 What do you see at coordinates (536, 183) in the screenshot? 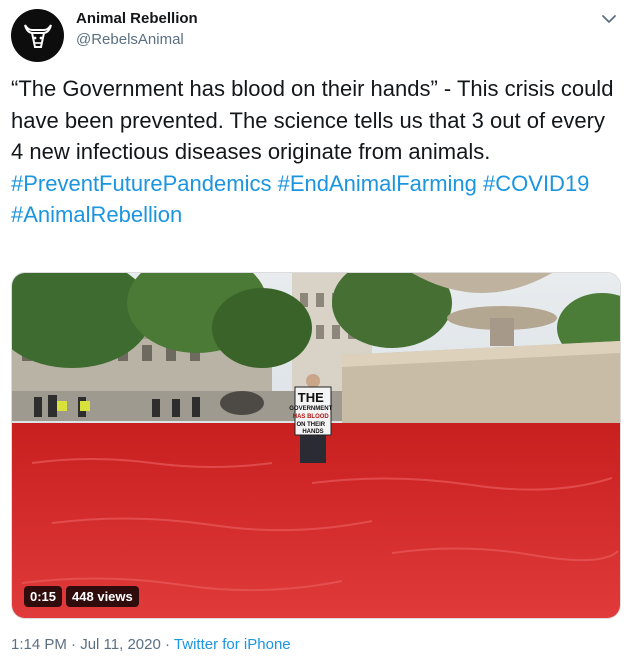
I see `hashtag-link: #COVID19` at bounding box center [536, 183].